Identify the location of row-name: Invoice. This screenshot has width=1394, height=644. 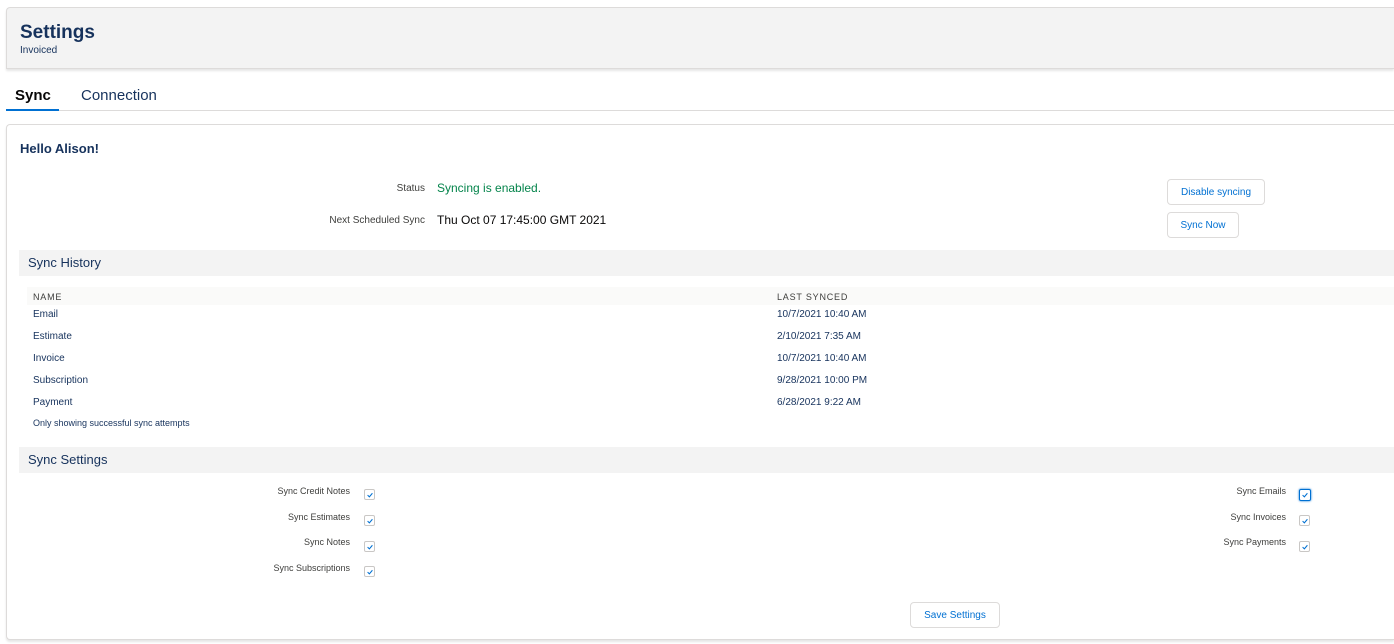
(49, 358).